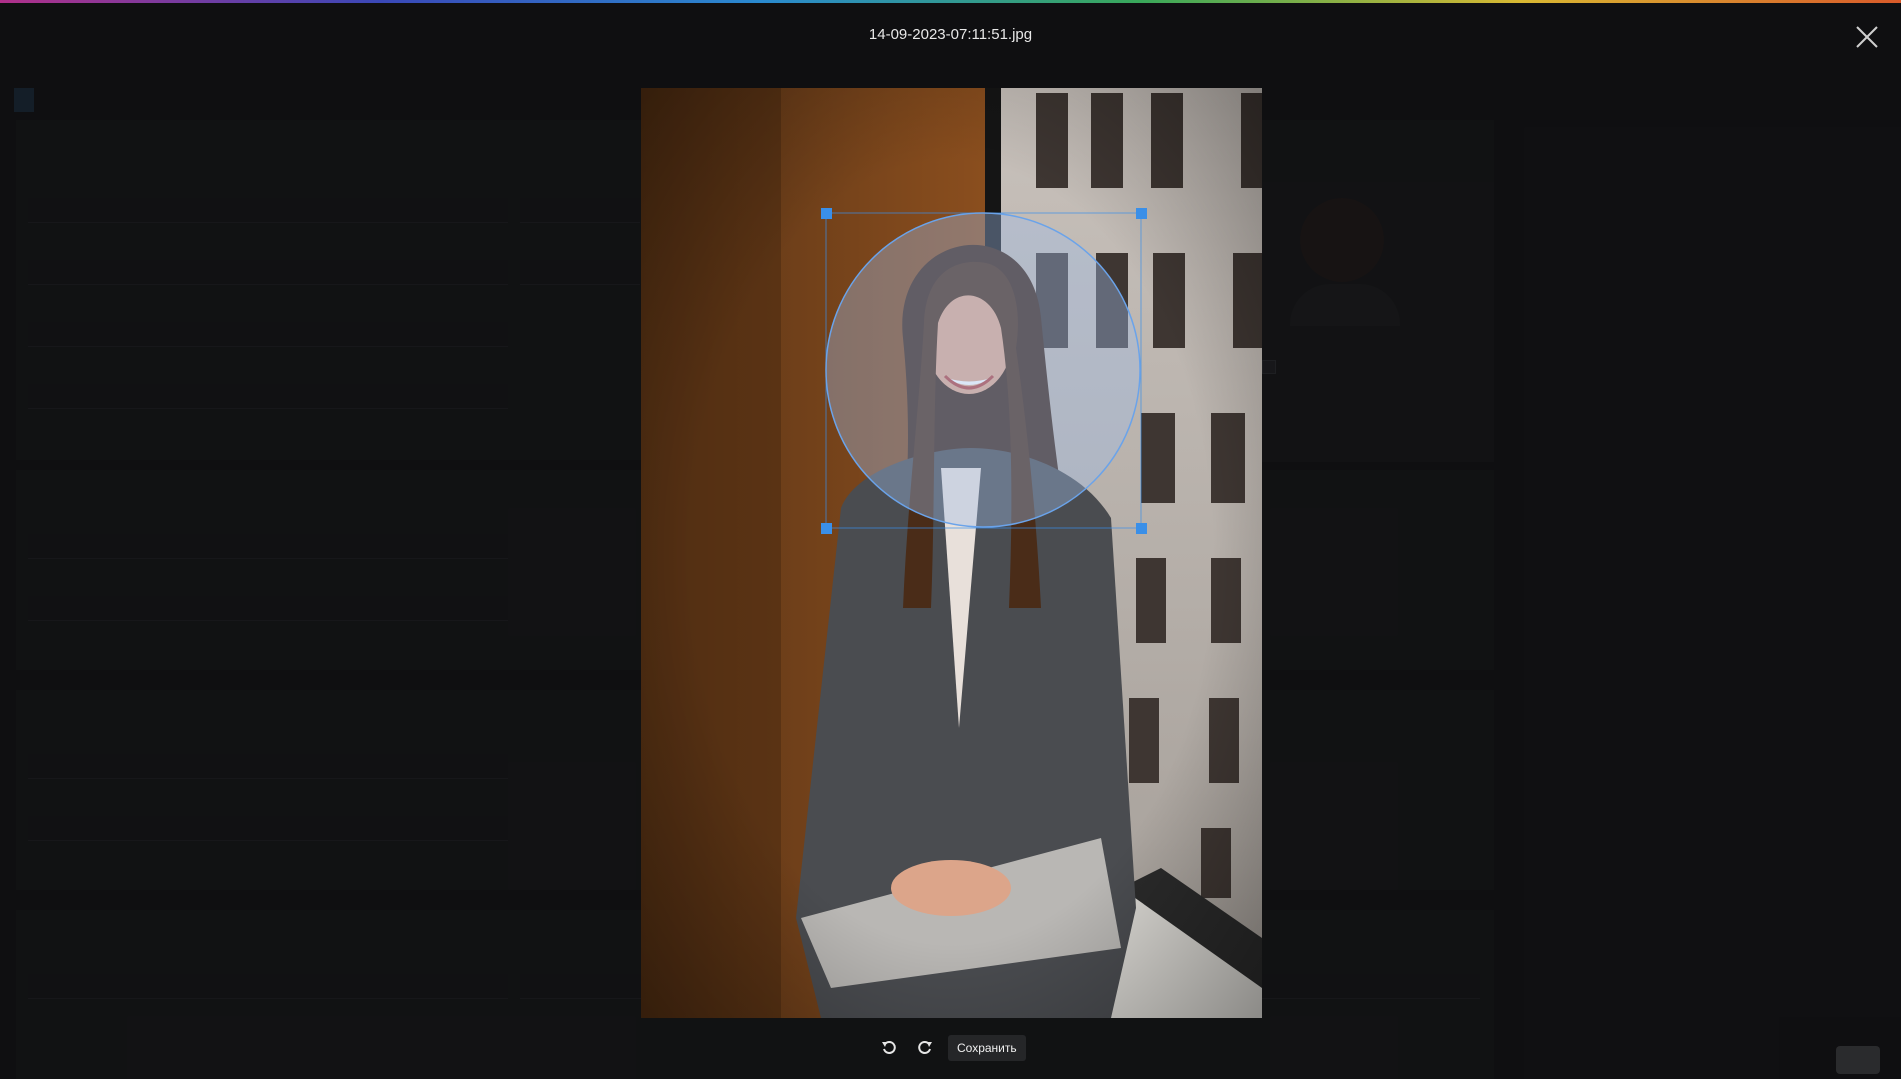 The height and width of the screenshot is (1079, 1901). Describe the element at coordinates (987, 1048) in the screenshot. I see `save-button: Сохранить` at that location.